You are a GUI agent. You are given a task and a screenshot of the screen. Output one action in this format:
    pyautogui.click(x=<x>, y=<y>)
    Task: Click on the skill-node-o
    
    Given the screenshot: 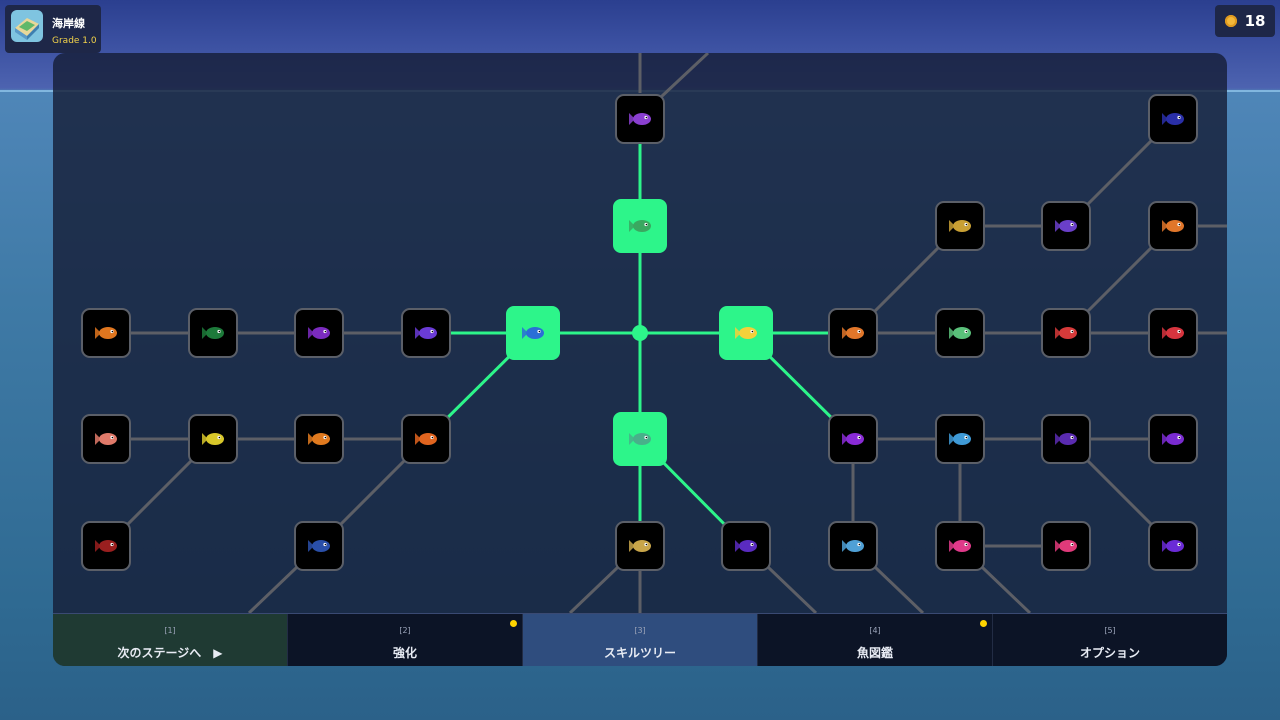 What is the action you would take?
    pyautogui.click(x=1066, y=333)
    